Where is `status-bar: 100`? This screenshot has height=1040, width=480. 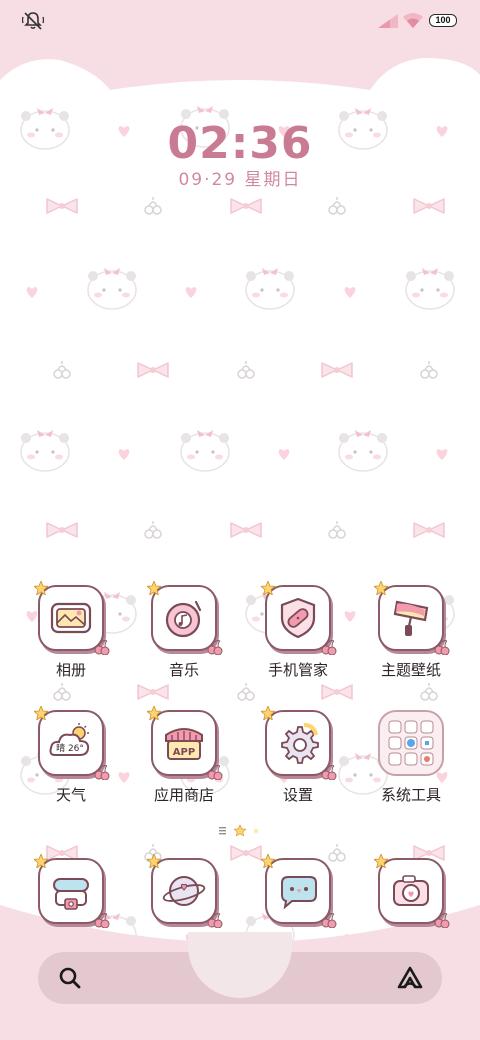
status-bar: 100 is located at coordinates (240, 20).